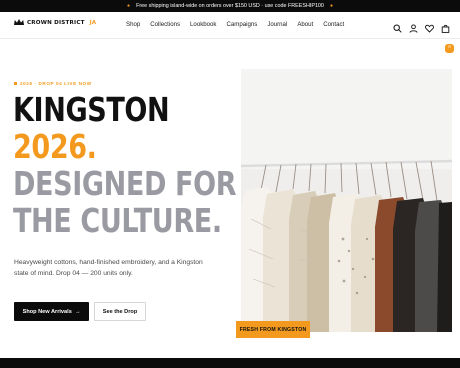 This screenshot has width=460, height=368. Describe the element at coordinates (397, 26) in the screenshot. I see `search-icon` at that location.